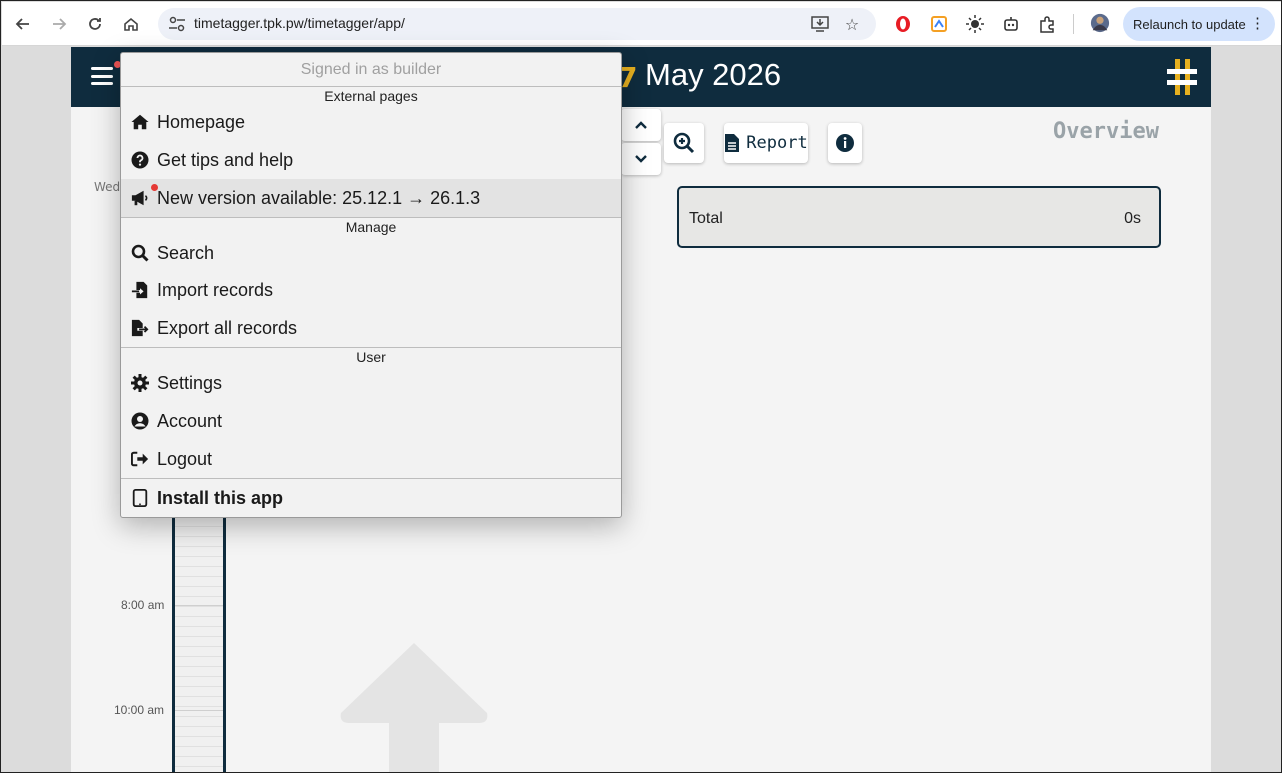 This screenshot has width=1282, height=773. What do you see at coordinates (371, 290) in the screenshot?
I see `menu-item-import: Import records` at bounding box center [371, 290].